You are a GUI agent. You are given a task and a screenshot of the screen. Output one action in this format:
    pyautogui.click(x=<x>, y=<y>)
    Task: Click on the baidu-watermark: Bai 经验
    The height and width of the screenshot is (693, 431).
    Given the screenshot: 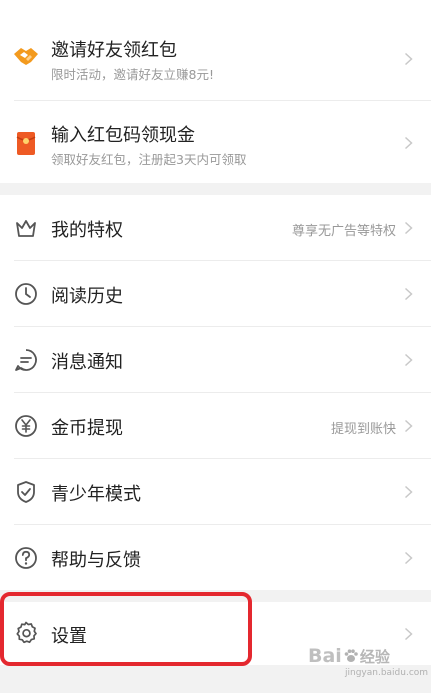 What is the action you would take?
    pyautogui.click(x=349, y=656)
    